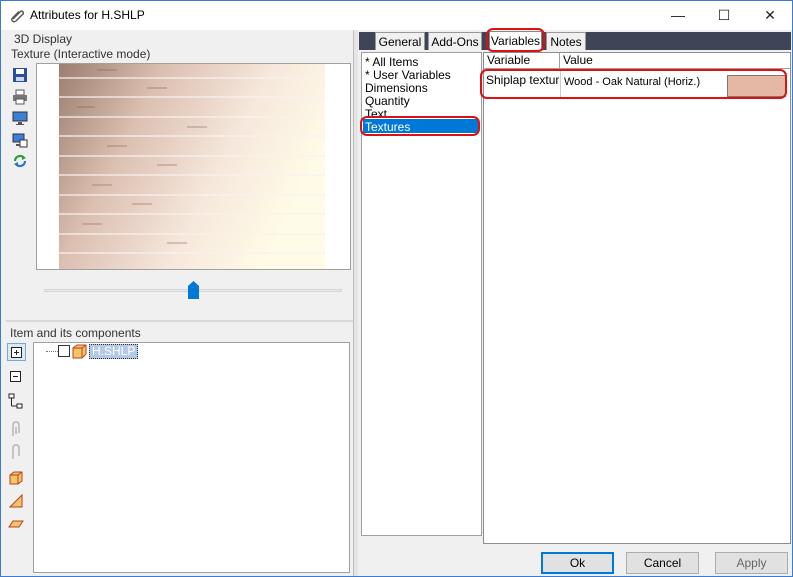 The image size is (793, 577). I want to click on category-quantity: Quantity, so click(387, 101).